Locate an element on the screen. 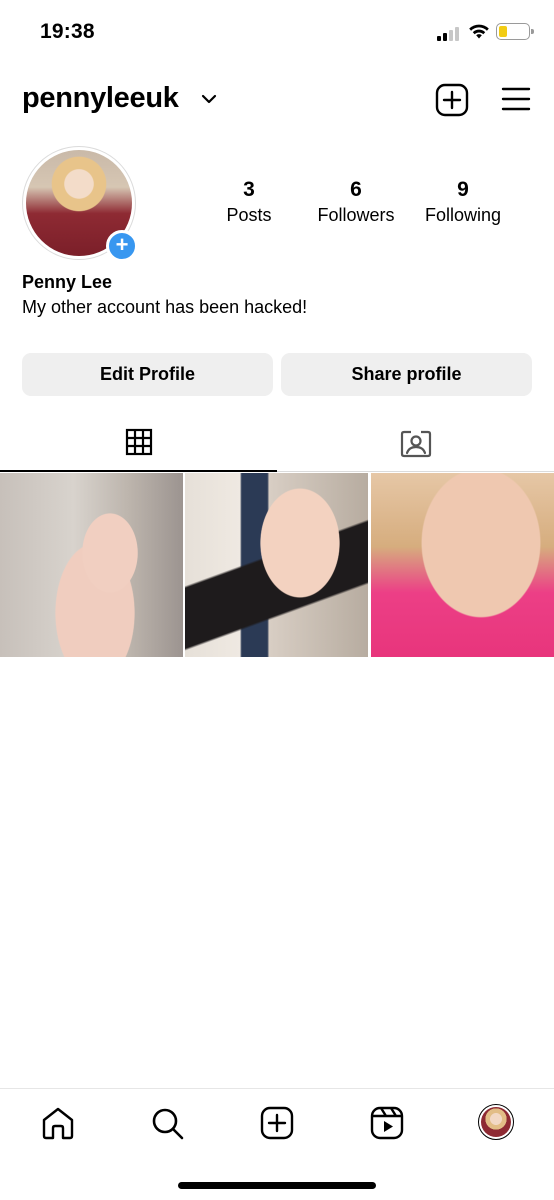  posts-count: 3 Posts is located at coordinates (249, 202).